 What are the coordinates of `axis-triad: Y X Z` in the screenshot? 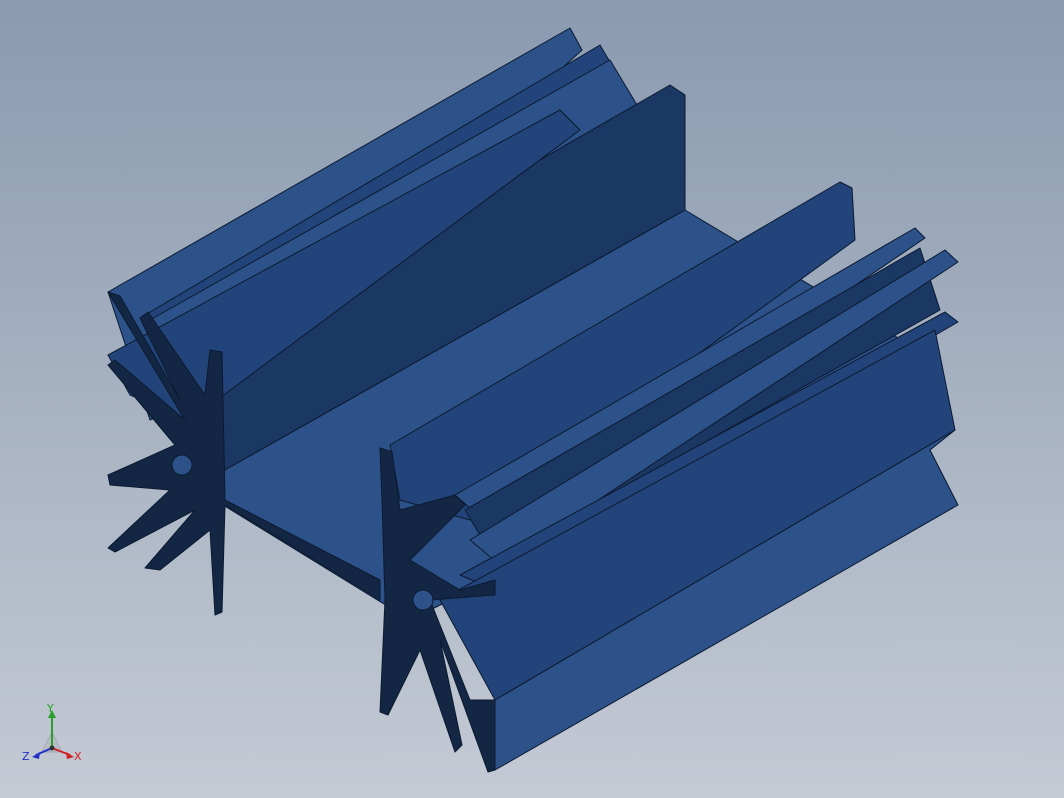 It's located at (53, 737).